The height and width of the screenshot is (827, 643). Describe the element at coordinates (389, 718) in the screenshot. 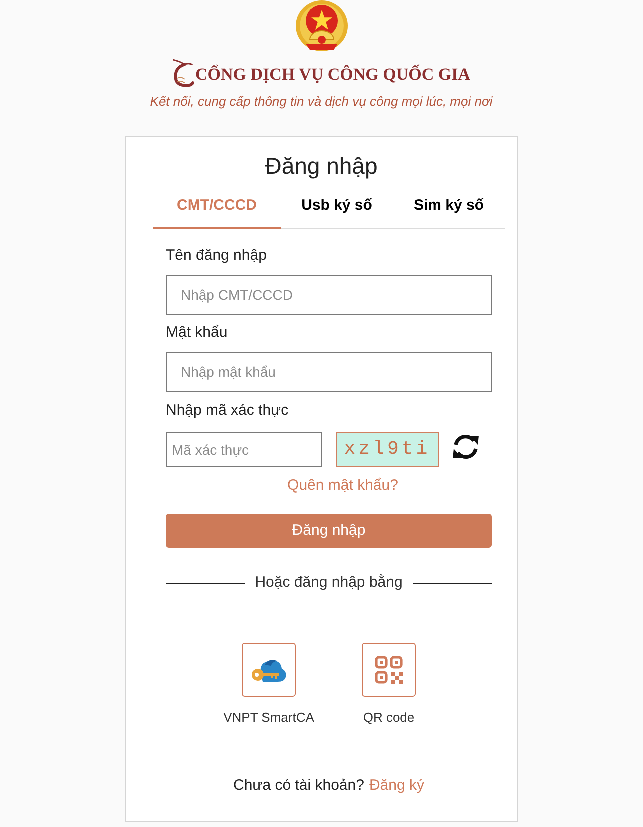

I see `method-label: QR code` at that location.